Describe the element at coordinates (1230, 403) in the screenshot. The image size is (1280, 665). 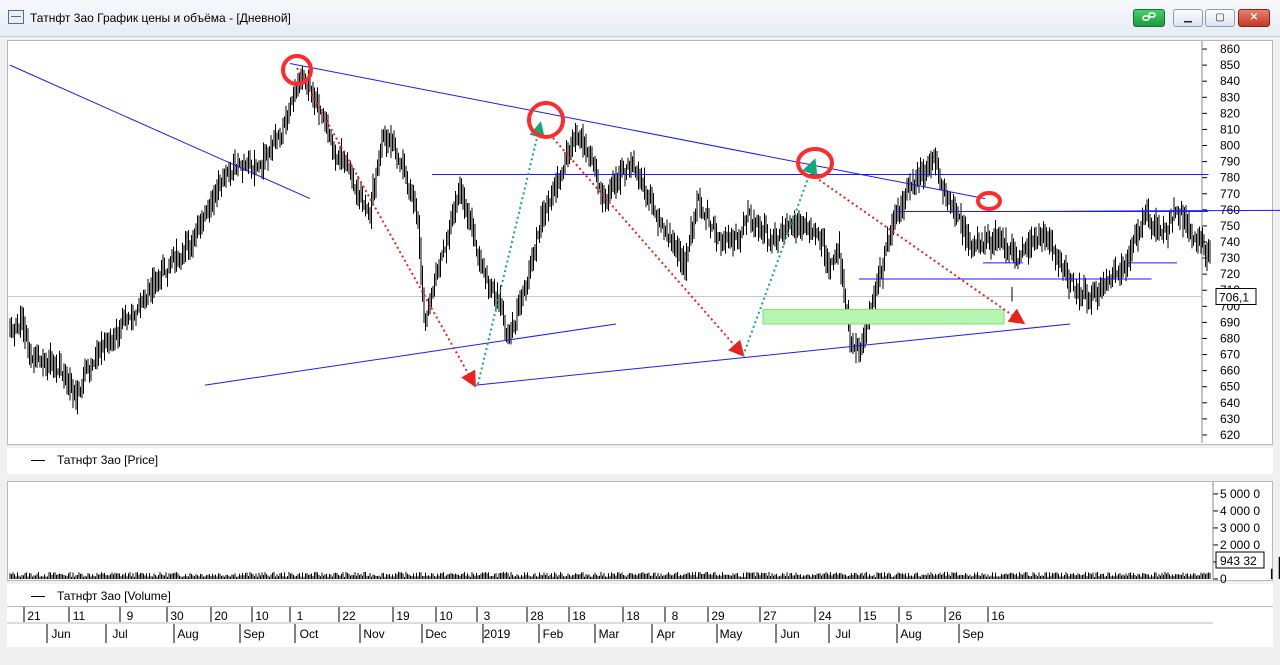
I see `price-axis-label: 640` at that location.